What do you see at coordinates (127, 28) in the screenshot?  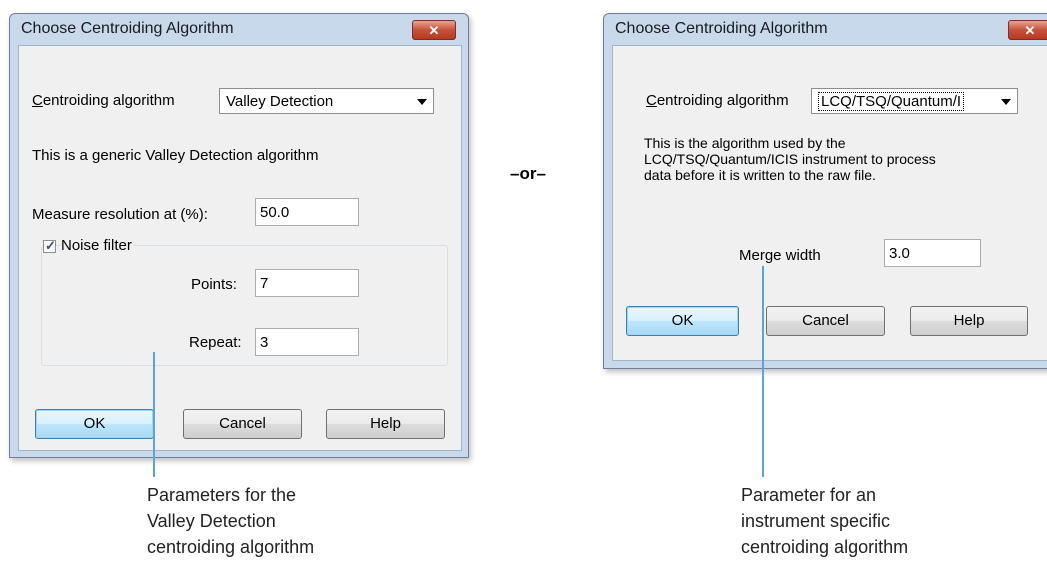 I see `left-dialog-title: Choose Centroiding Algorithm` at bounding box center [127, 28].